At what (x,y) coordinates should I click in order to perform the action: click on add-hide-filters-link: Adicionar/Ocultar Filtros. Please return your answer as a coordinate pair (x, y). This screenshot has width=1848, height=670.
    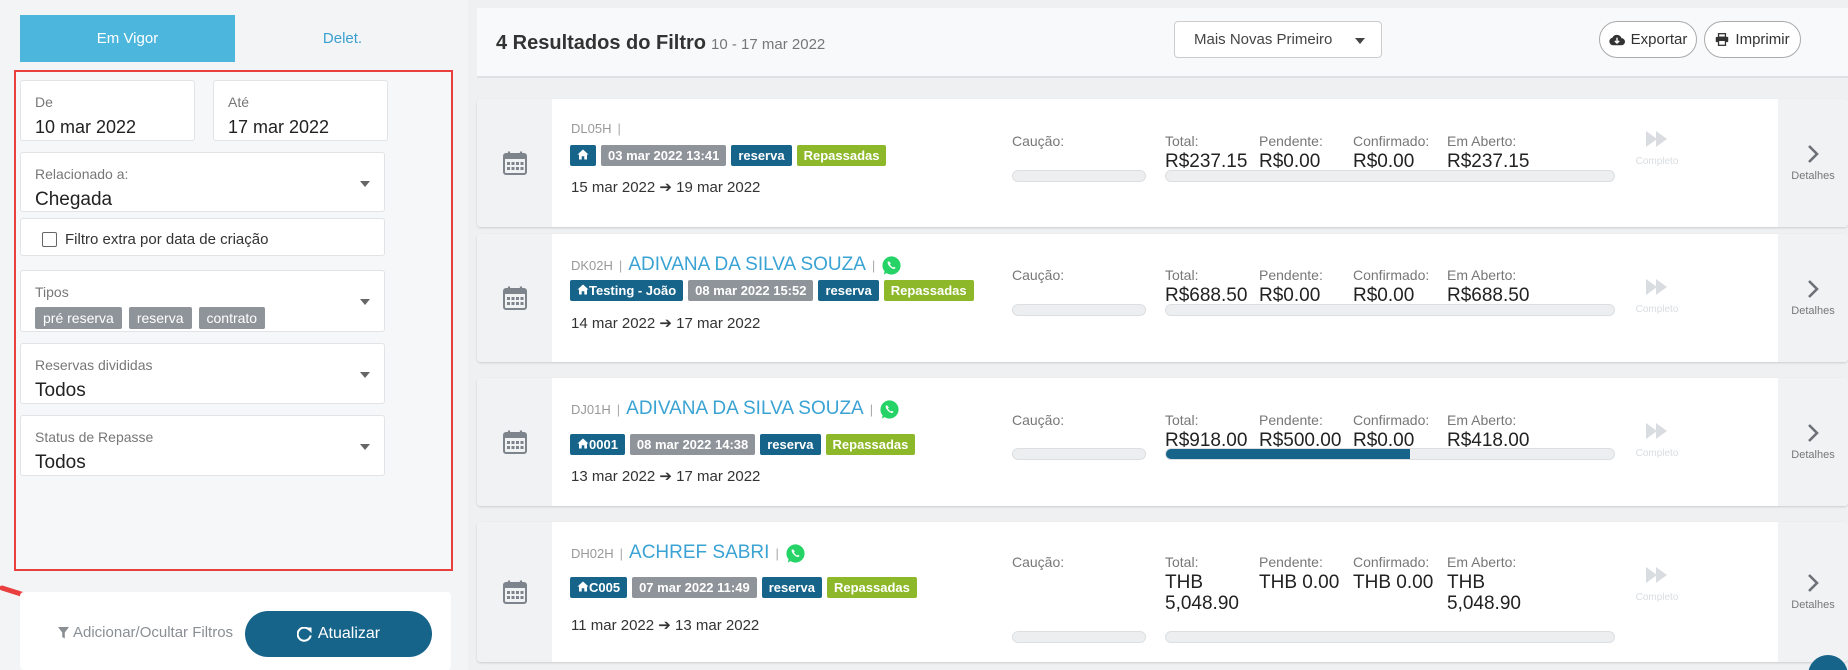
    Looking at the image, I should click on (145, 632).